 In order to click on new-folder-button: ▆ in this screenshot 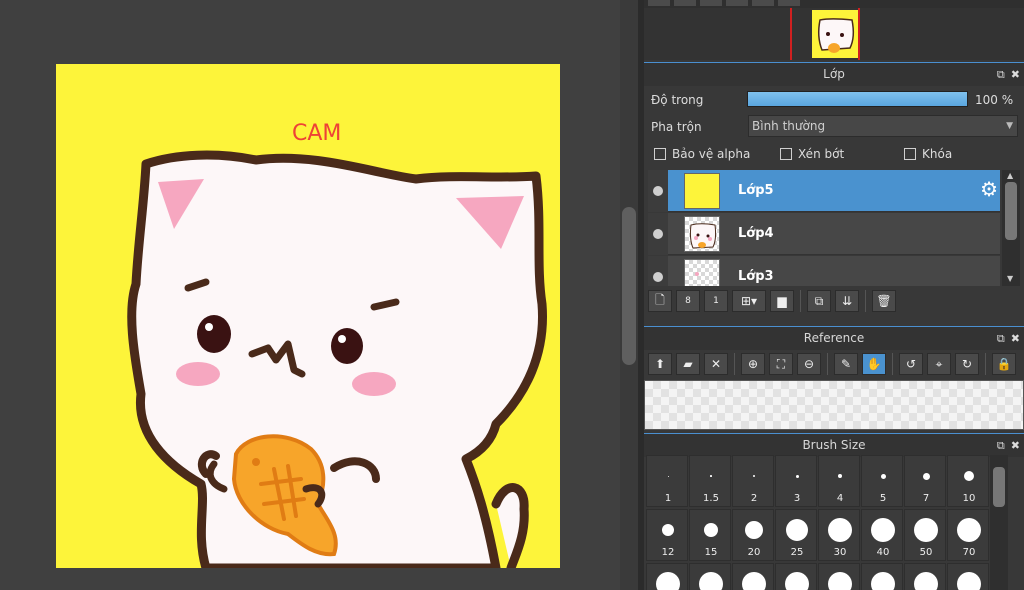, I will do `click(782, 301)`.